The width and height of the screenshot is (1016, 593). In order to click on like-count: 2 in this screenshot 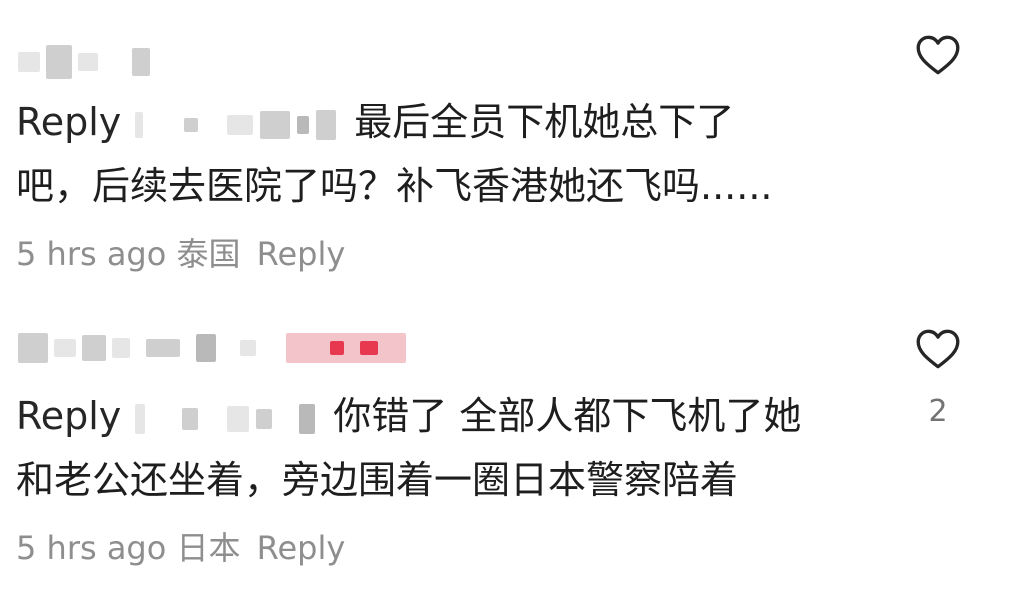, I will do `click(938, 411)`.